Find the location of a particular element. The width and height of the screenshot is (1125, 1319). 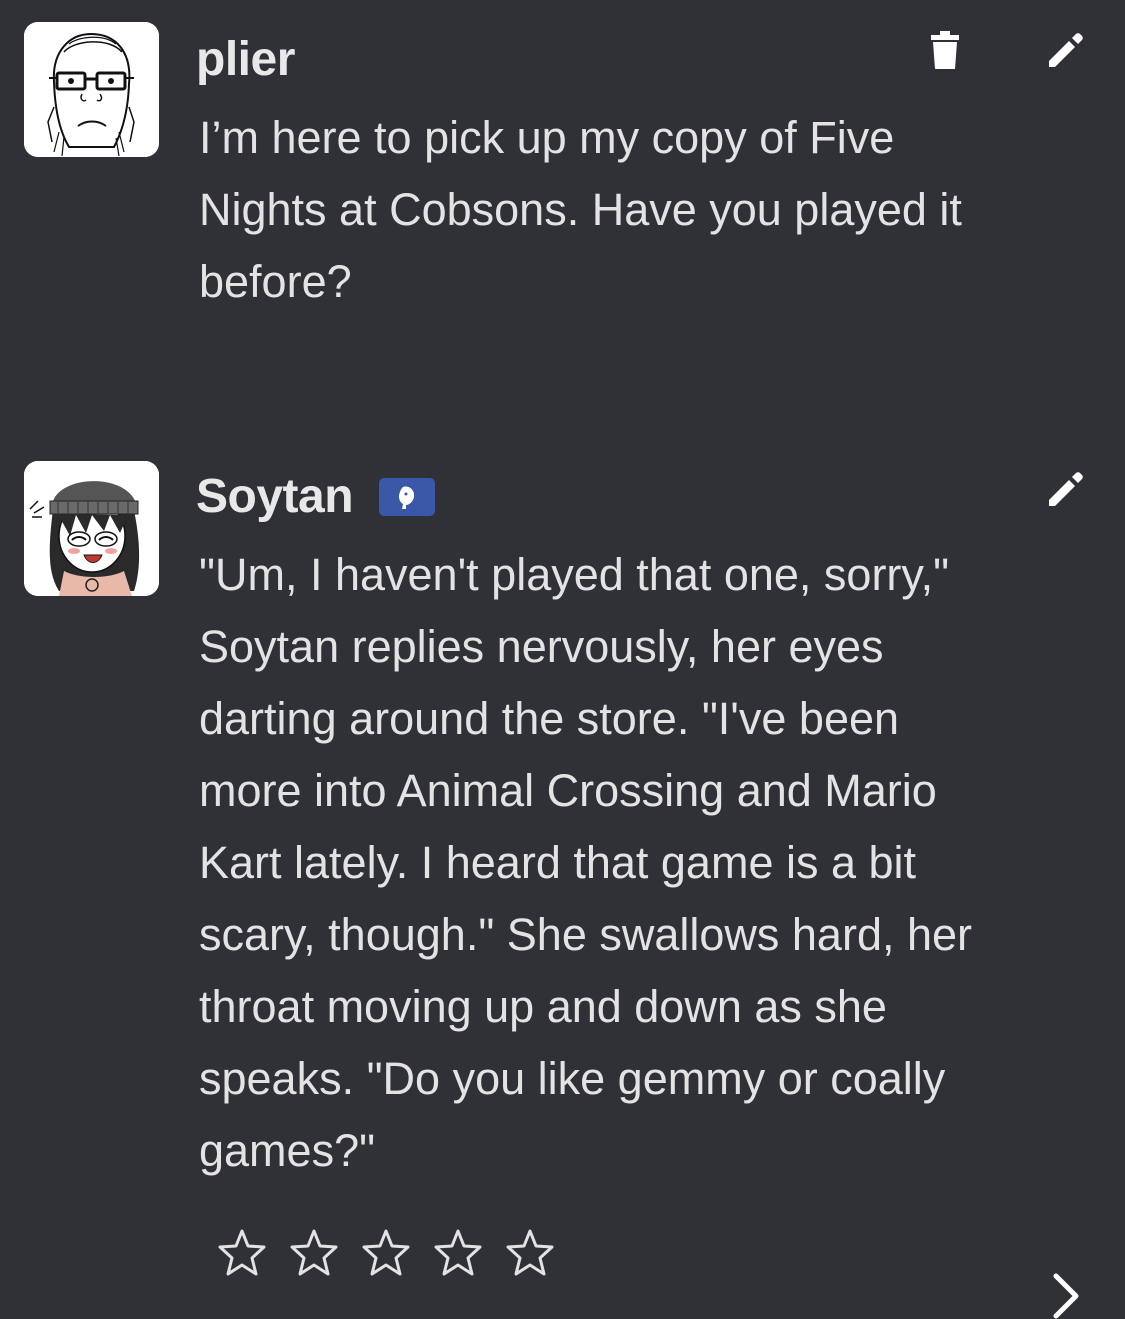

bot-badge-icon is located at coordinates (407, 497).